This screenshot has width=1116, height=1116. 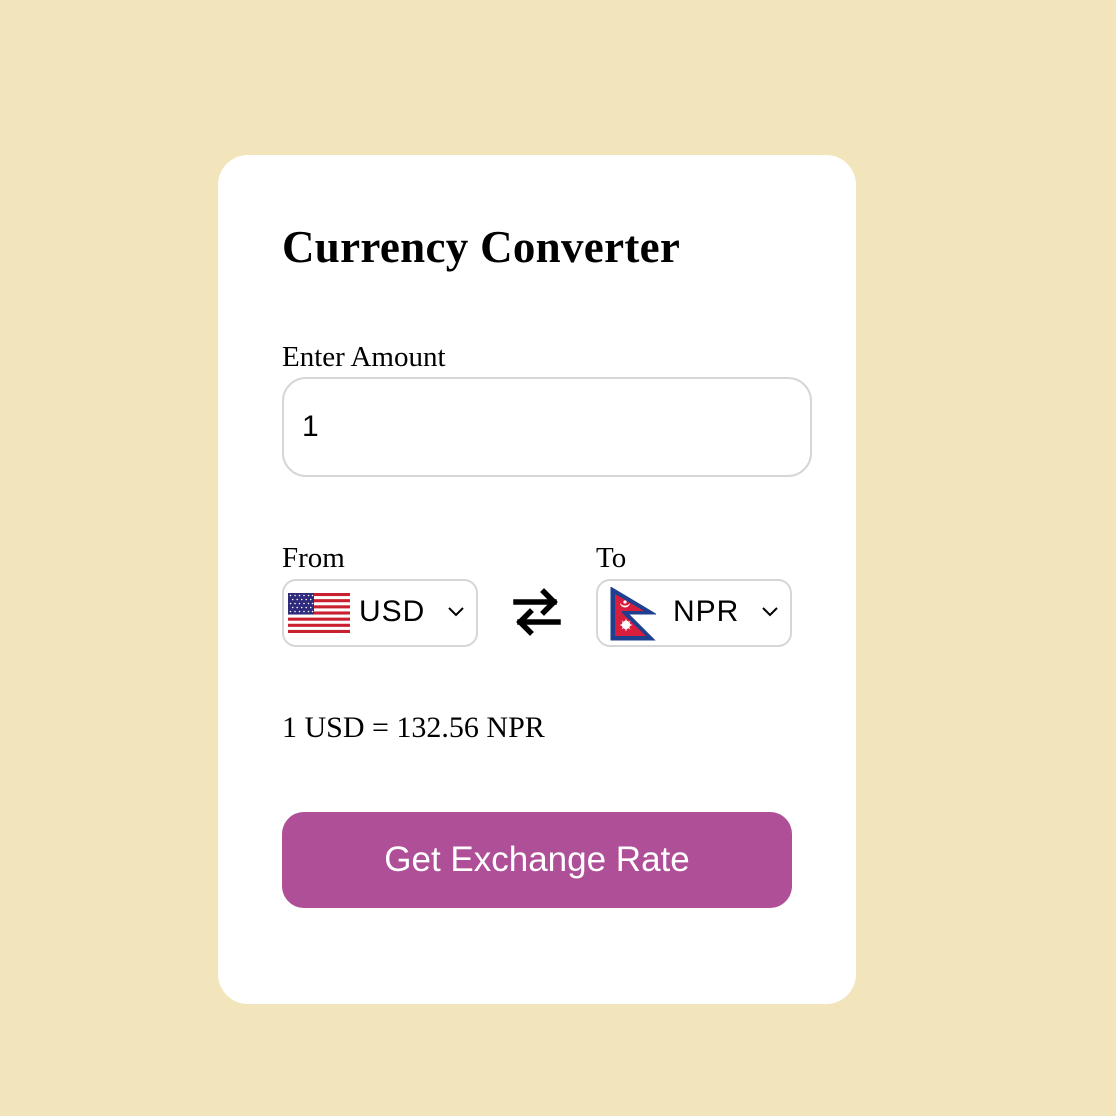 I want to click on amount-input, so click(x=547, y=427).